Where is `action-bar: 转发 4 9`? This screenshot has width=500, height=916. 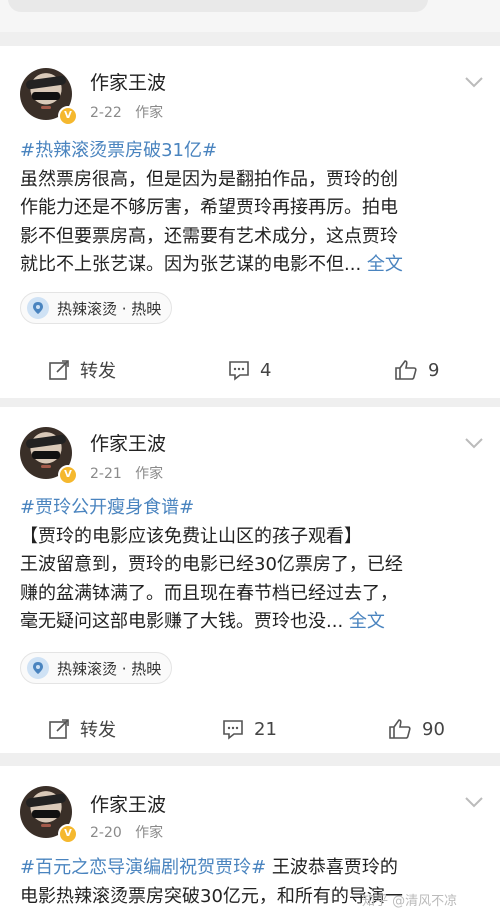
action-bar: 转发 4 9 is located at coordinates (250, 370).